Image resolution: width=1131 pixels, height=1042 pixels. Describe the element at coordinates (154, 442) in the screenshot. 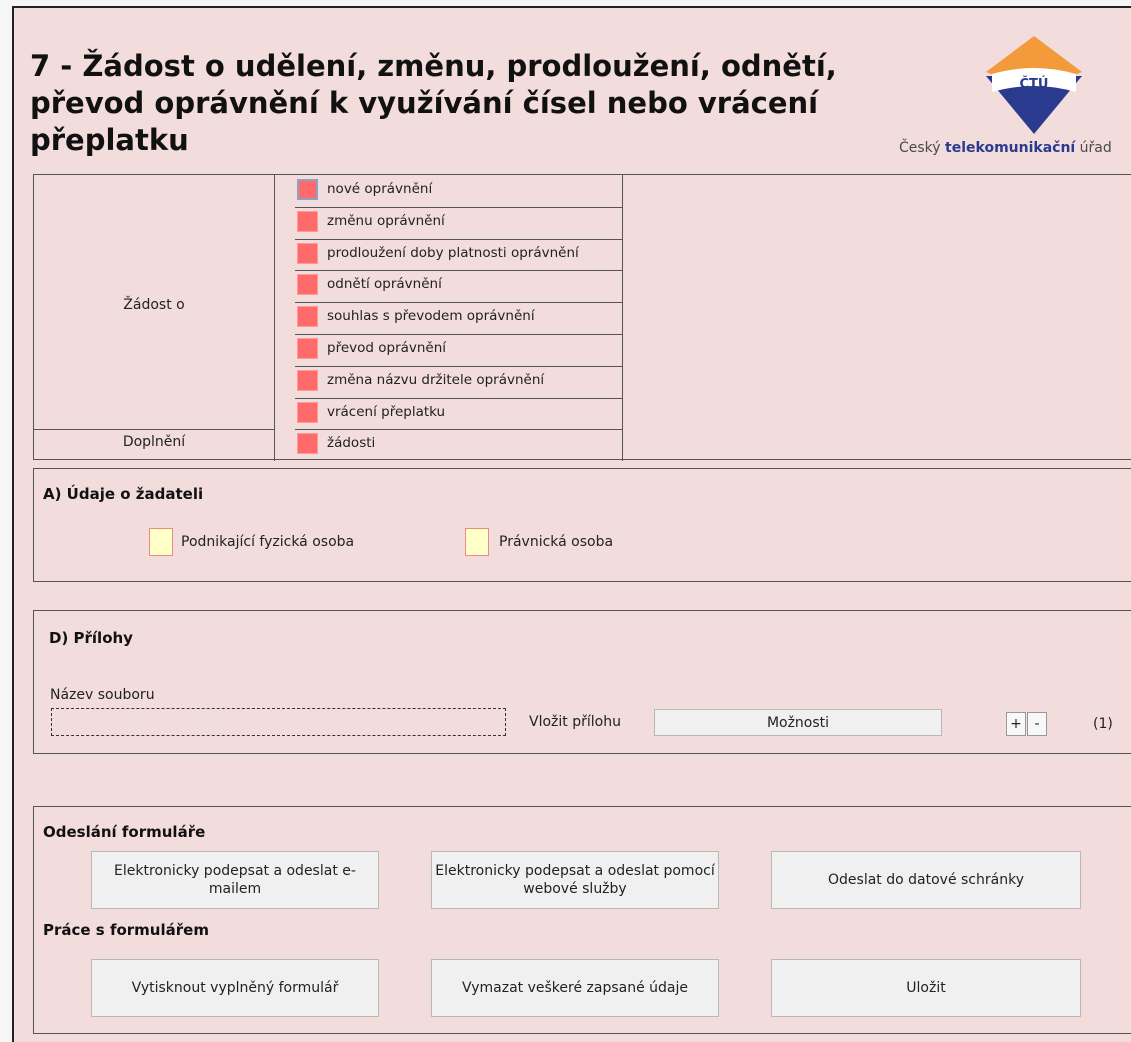

I see `supplement-label: Doplnění` at that location.